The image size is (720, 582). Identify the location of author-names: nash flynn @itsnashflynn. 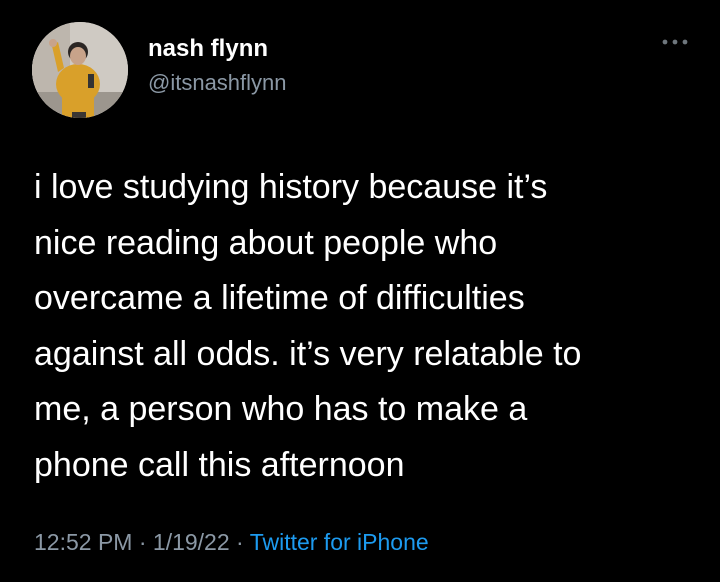
(217, 66).